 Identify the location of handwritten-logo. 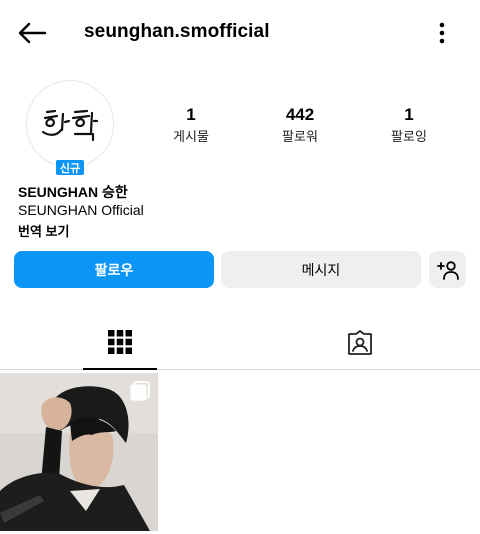
(70, 125).